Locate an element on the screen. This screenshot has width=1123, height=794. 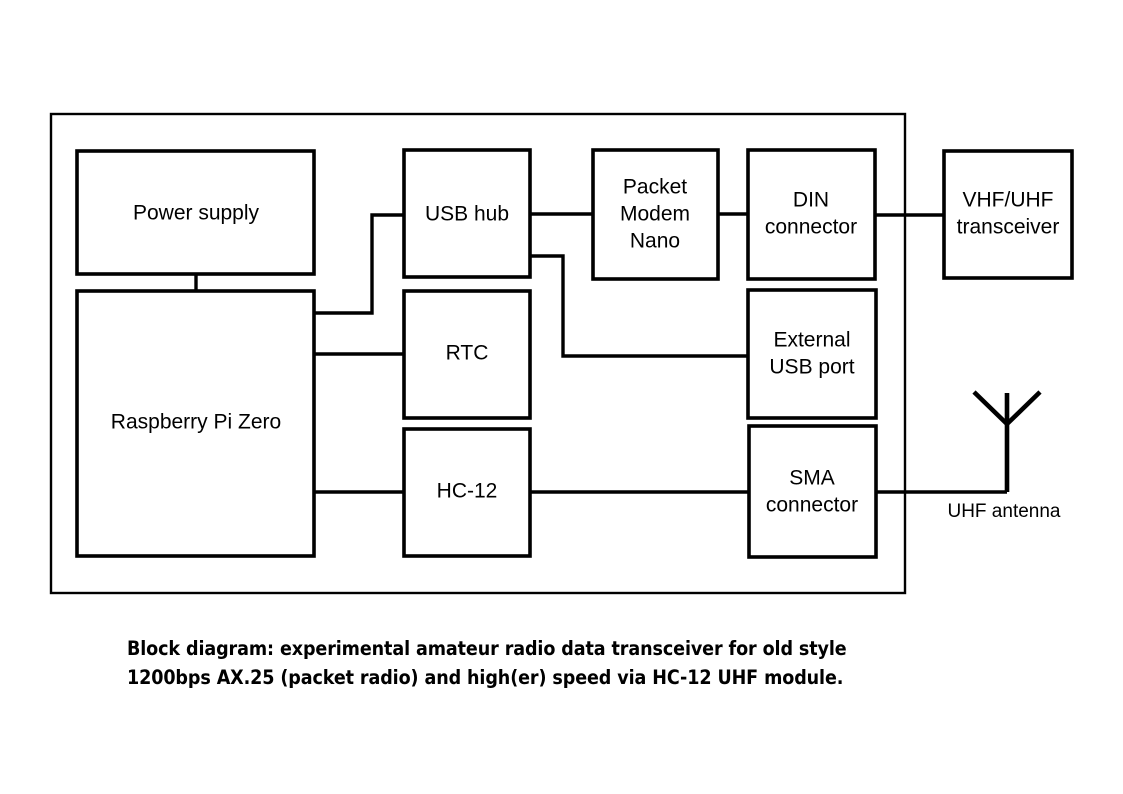
block-sma-connector-label-line2: connector is located at coordinates (812, 505).